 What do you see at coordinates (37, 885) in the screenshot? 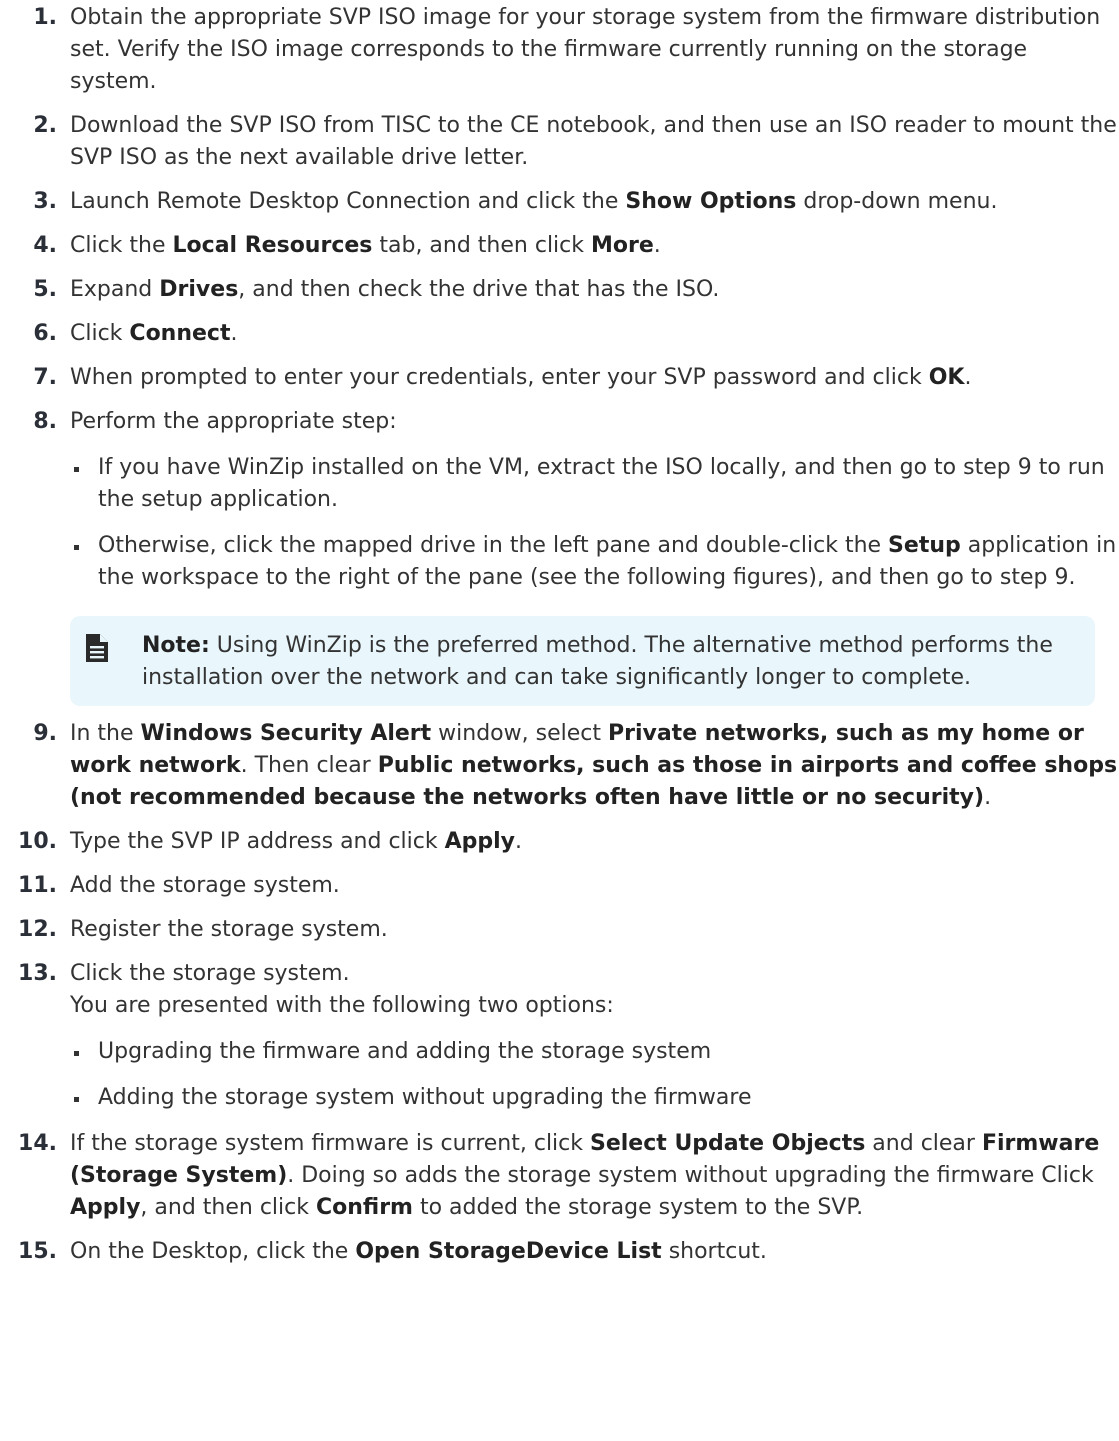
I see `step-number: 11.` at bounding box center [37, 885].